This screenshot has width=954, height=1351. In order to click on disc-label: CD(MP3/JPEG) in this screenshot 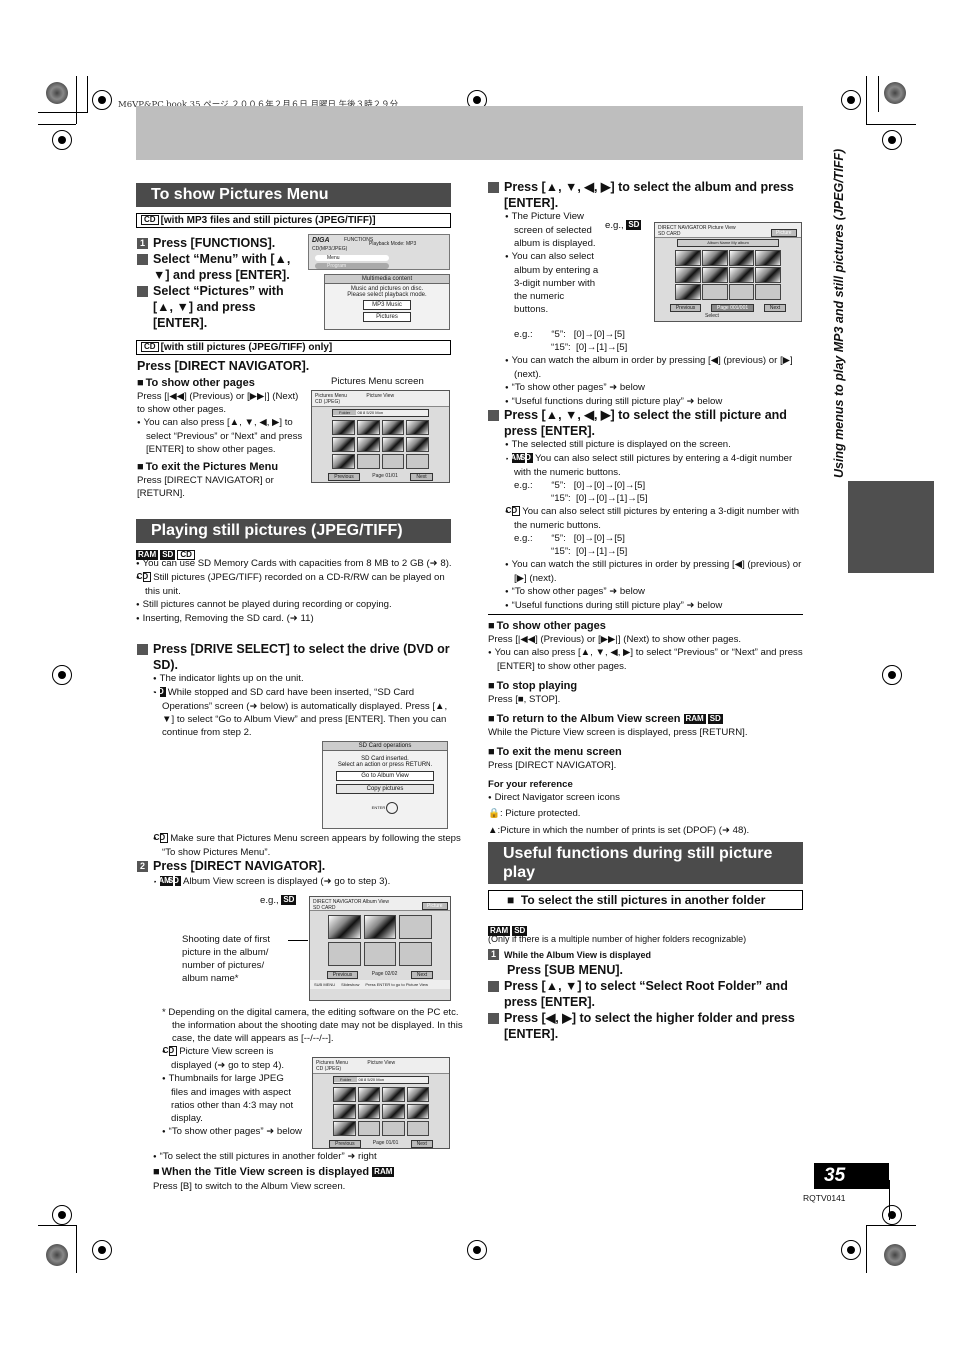, I will do `click(330, 249)`.